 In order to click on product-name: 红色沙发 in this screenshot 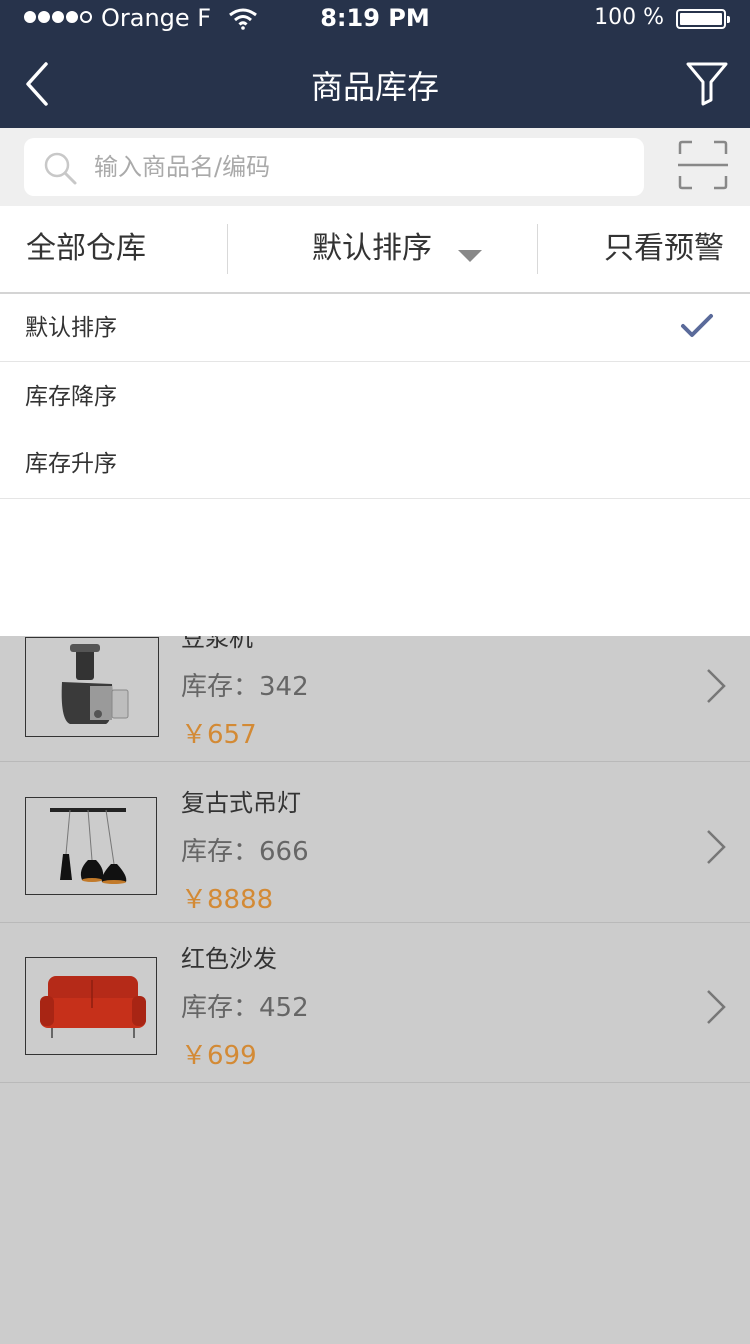, I will do `click(229, 959)`.